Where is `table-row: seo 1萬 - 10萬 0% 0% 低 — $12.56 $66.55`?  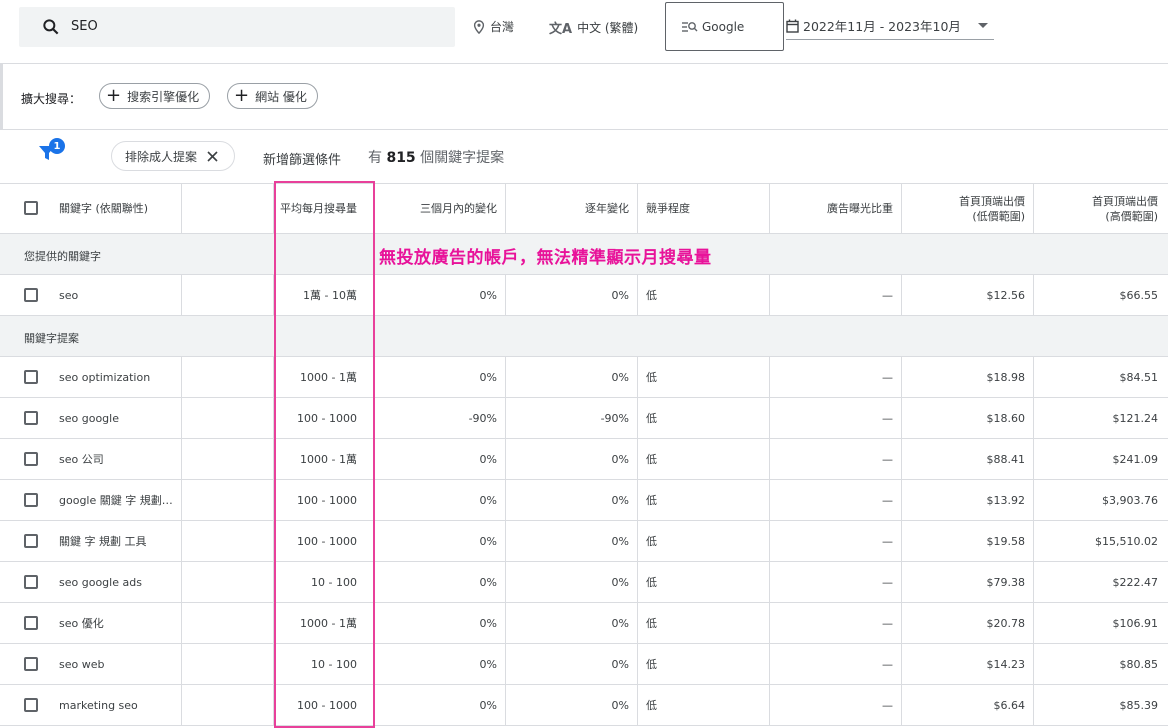 table-row: seo 1萬 - 10萬 0% 0% 低 — $12.56 $66.55 is located at coordinates (584, 295).